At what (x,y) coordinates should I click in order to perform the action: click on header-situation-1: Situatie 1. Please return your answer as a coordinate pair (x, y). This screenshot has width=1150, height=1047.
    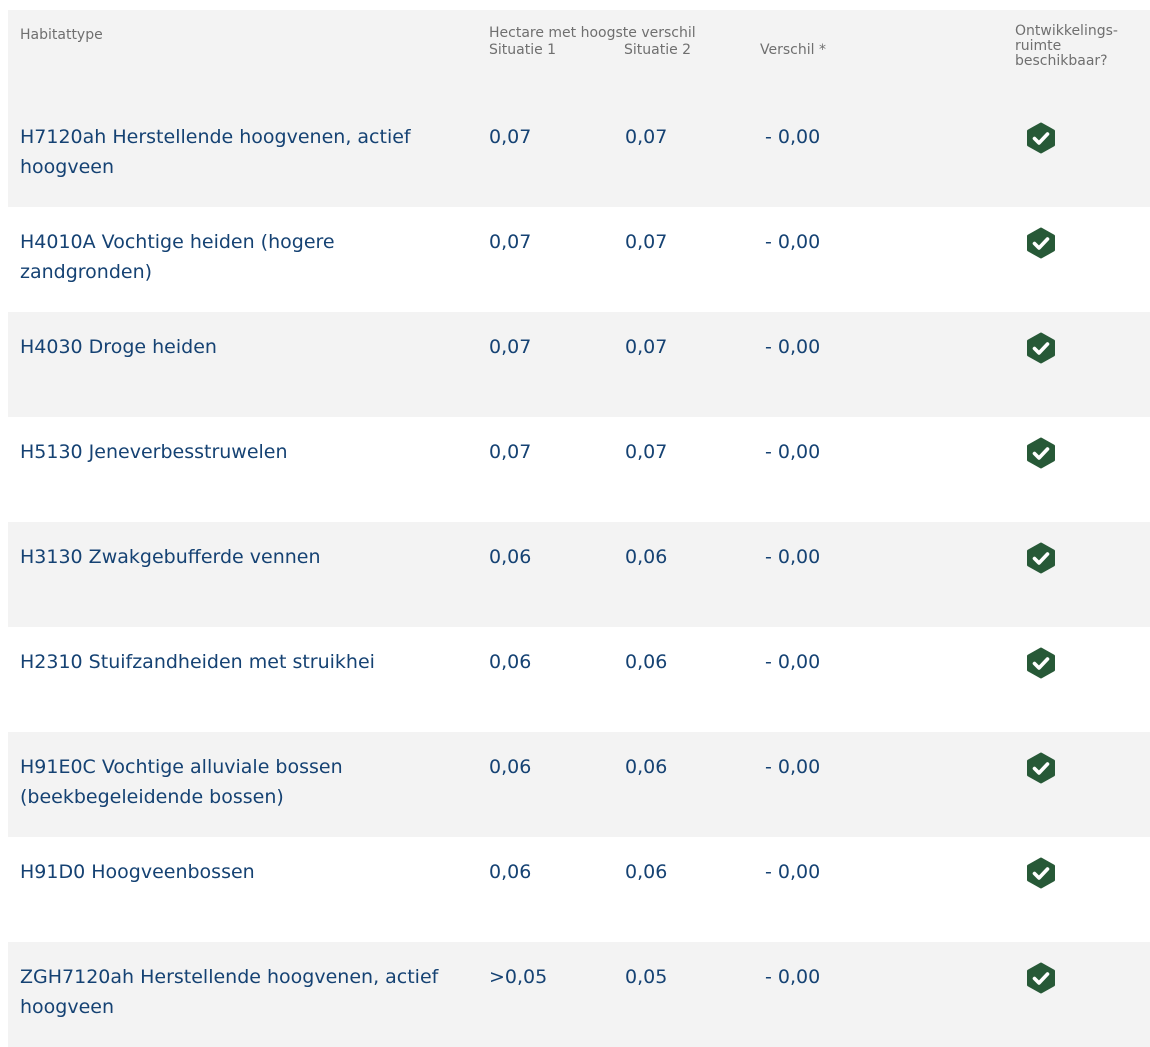
    Looking at the image, I should click on (523, 50).